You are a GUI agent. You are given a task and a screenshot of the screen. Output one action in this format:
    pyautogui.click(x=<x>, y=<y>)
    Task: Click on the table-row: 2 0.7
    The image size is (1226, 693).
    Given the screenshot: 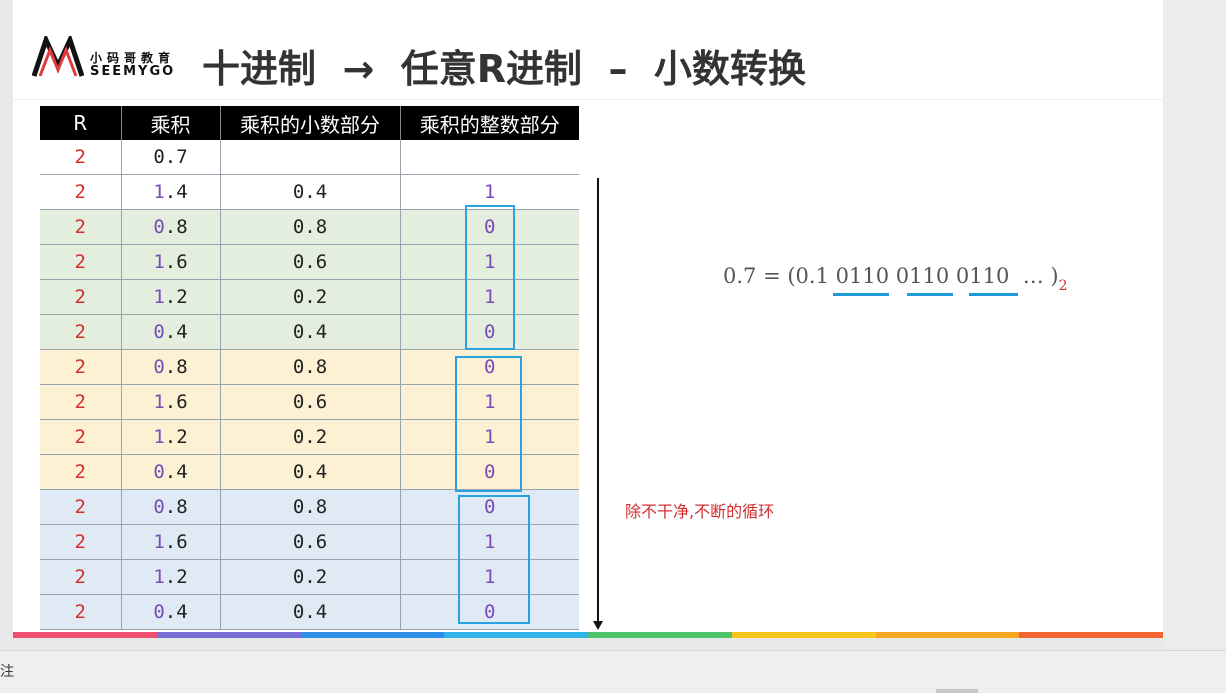 What is the action you would take?
    pyautogui.click(x=309, y=157)
    